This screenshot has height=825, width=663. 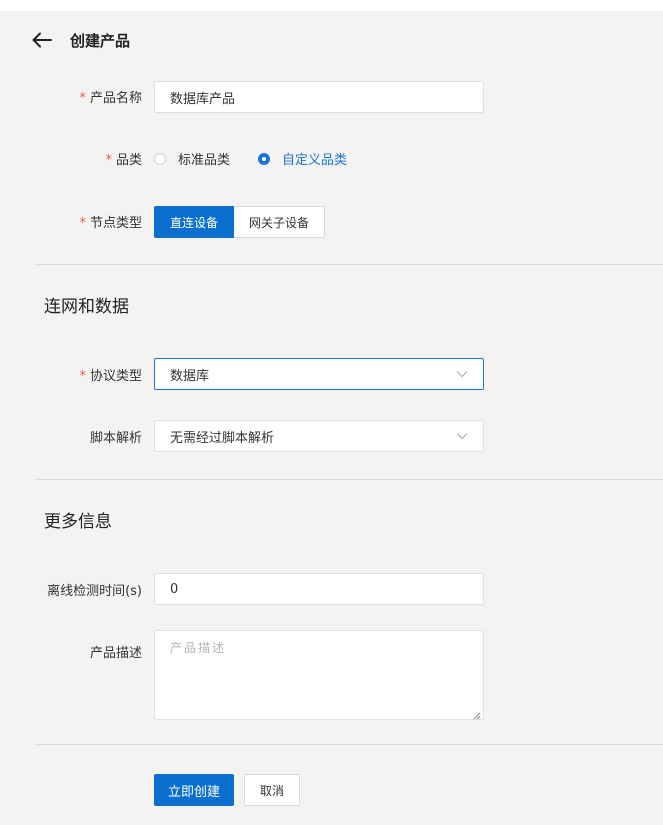 What do you see at coordinates (272, 790) in the screenshot?
I see `cancel-button: 取消` at bounding box center [272, 790].